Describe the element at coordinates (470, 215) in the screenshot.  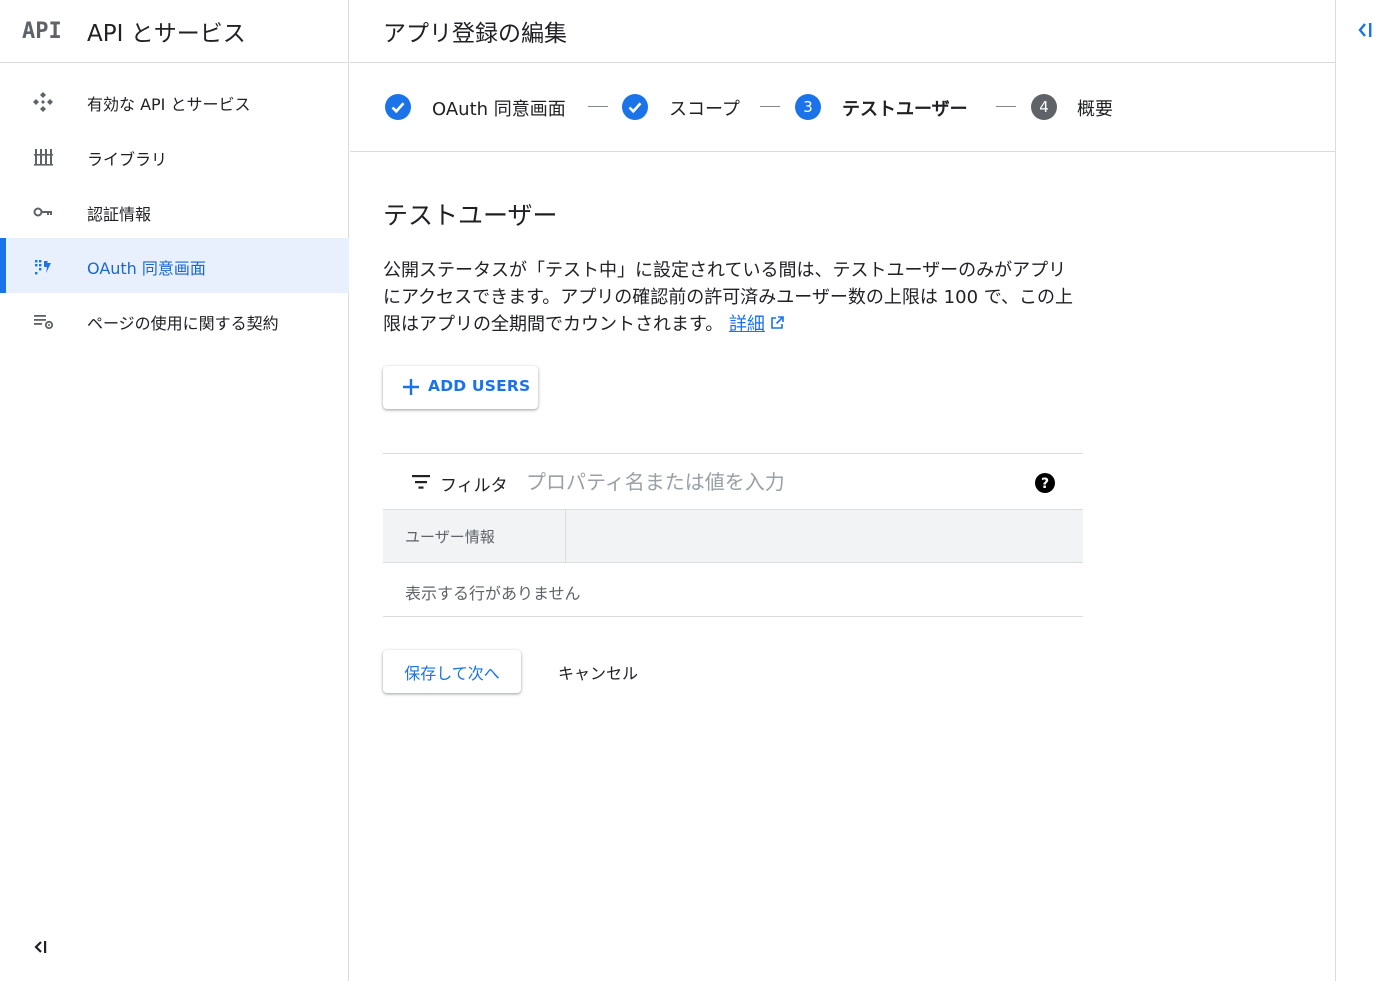
I see `section-title: テストユーザー` at that location.